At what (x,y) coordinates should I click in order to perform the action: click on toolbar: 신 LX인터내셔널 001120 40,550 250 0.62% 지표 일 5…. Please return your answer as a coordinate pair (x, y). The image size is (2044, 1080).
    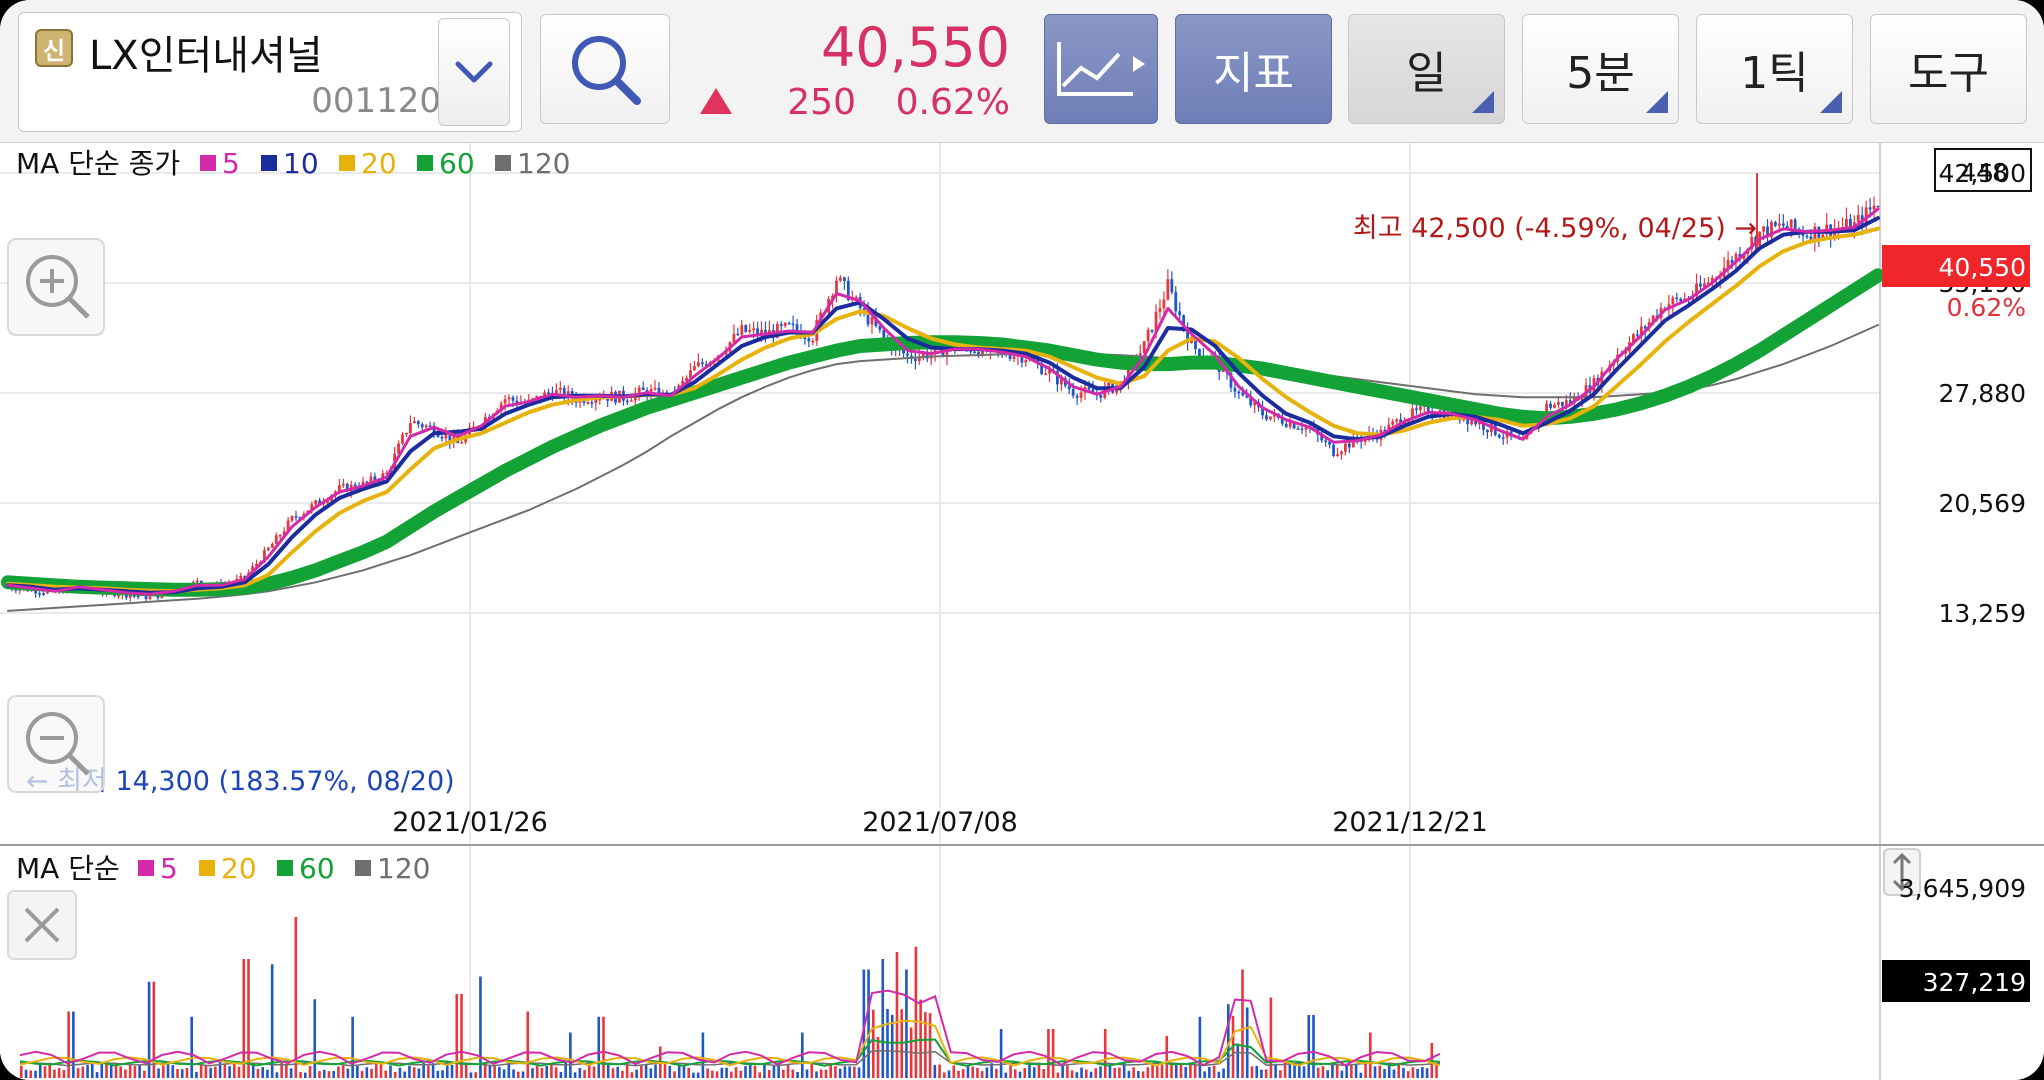
    Looking at the image, I should click on (1022, 71).